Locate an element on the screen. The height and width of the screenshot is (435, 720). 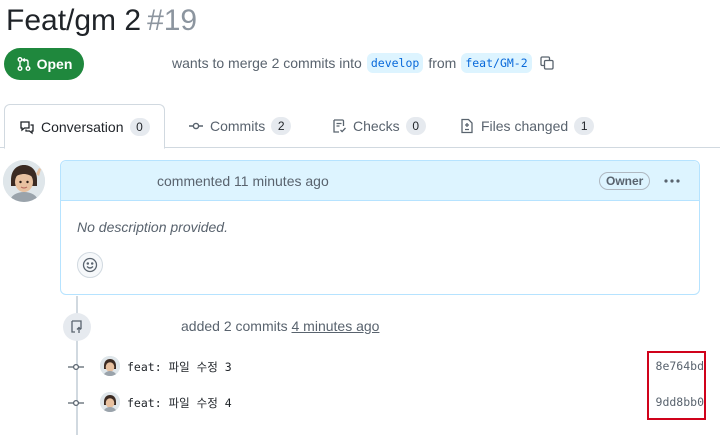
tab-checks-label: Checks is located at coordinates (376, 126).